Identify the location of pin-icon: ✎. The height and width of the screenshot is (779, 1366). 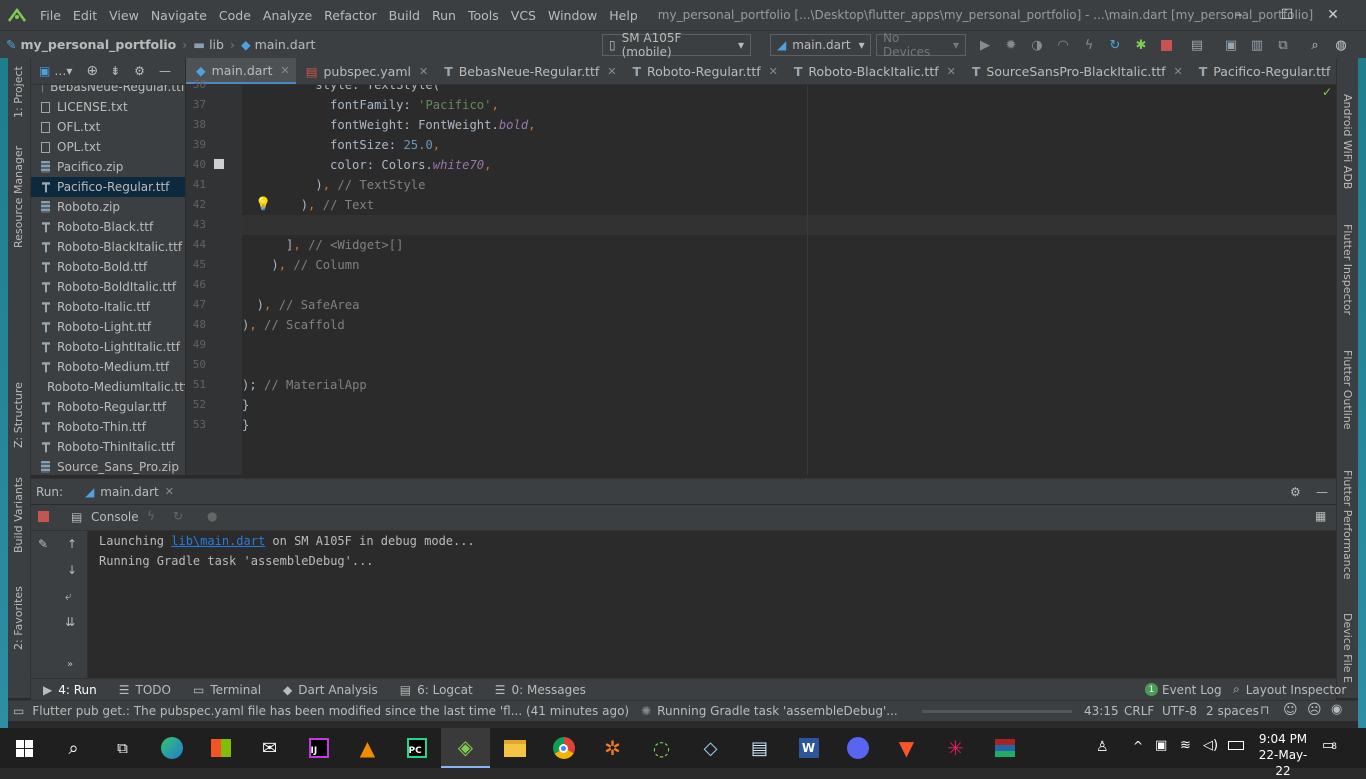
(43, 544).